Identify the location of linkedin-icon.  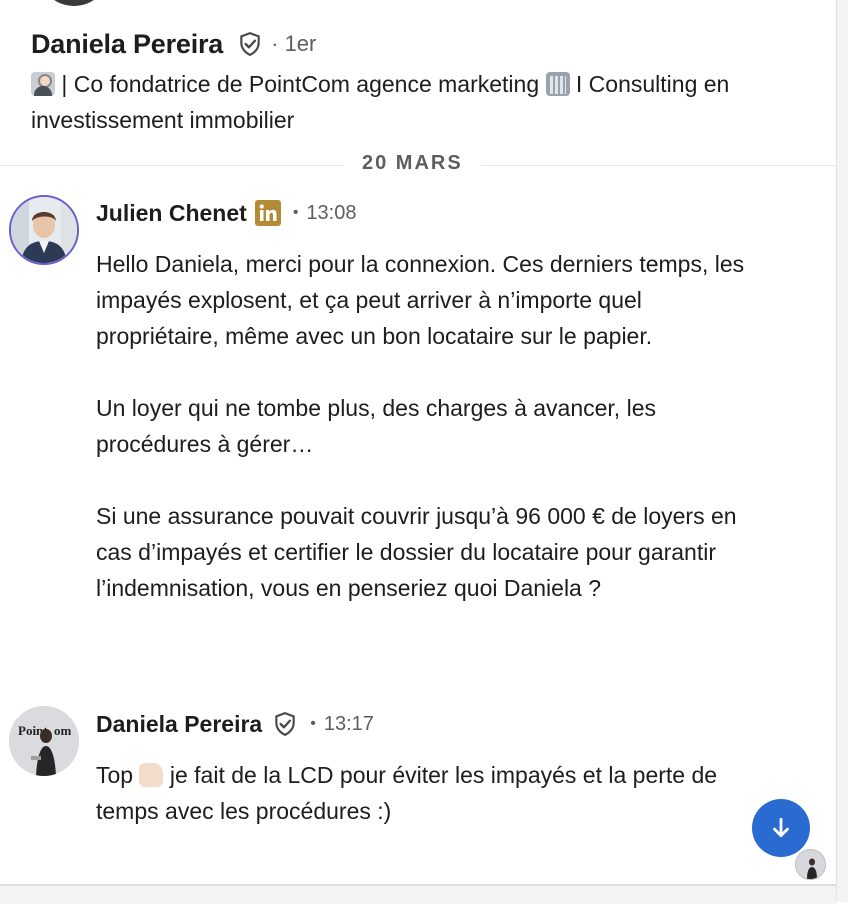
(267, 213).